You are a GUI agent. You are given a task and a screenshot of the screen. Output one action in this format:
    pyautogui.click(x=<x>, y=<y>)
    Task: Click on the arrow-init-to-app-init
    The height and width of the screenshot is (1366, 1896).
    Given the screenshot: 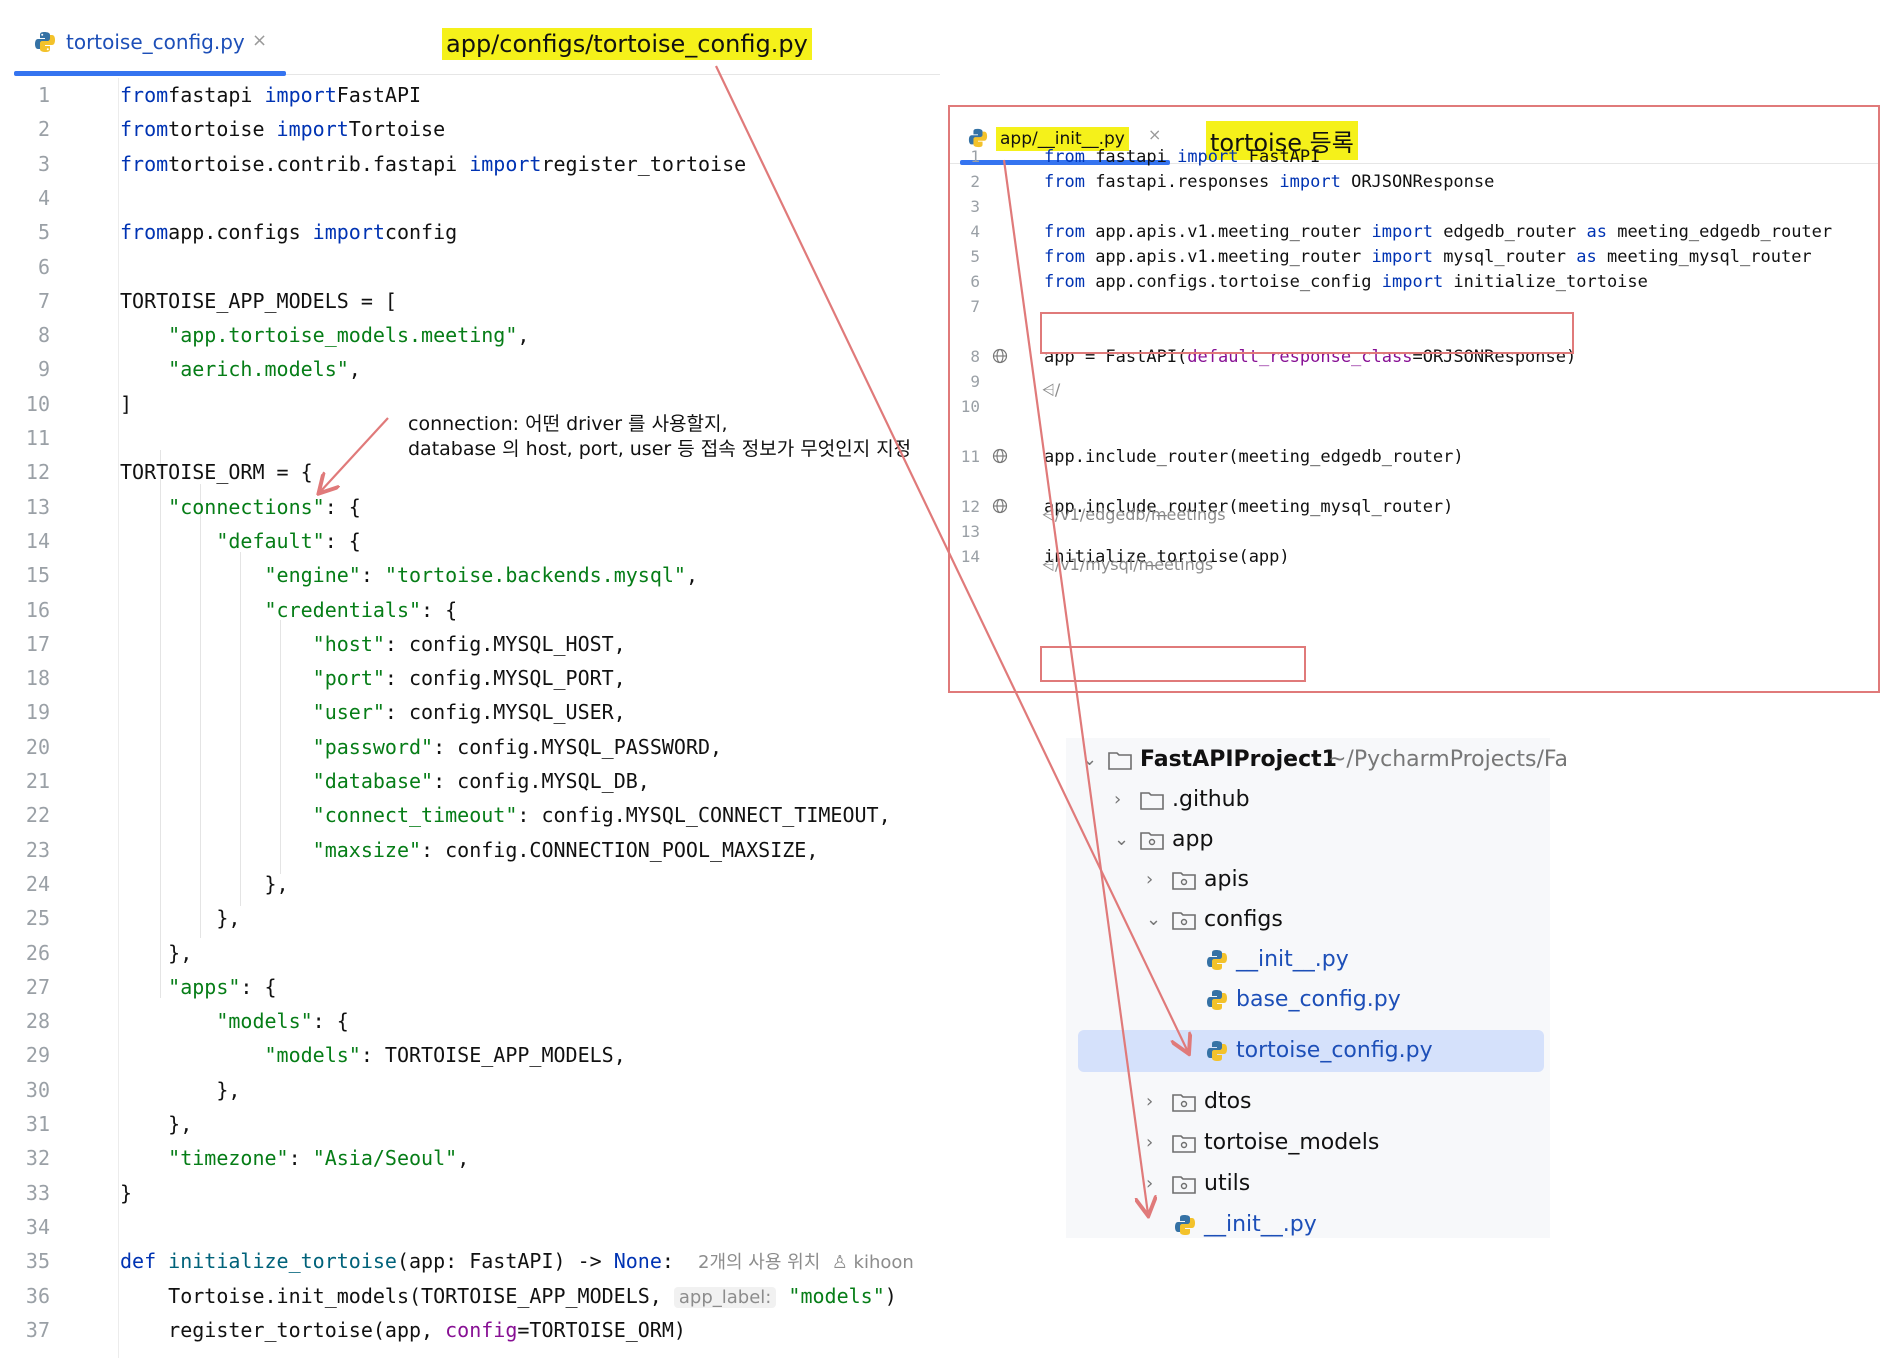 What is the action you would take?
    pyautogui.click(x=1075, y=686)
    